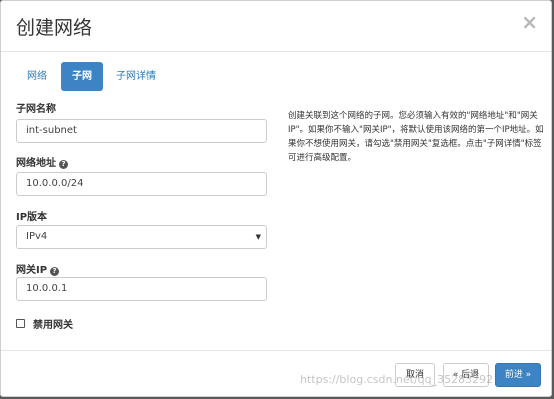 Image resolution: width=554 pixels, height=399 pixels. Describe the element at coordinates (37, 76) in the screenshot. I see `tab-network: 网络` at that location.